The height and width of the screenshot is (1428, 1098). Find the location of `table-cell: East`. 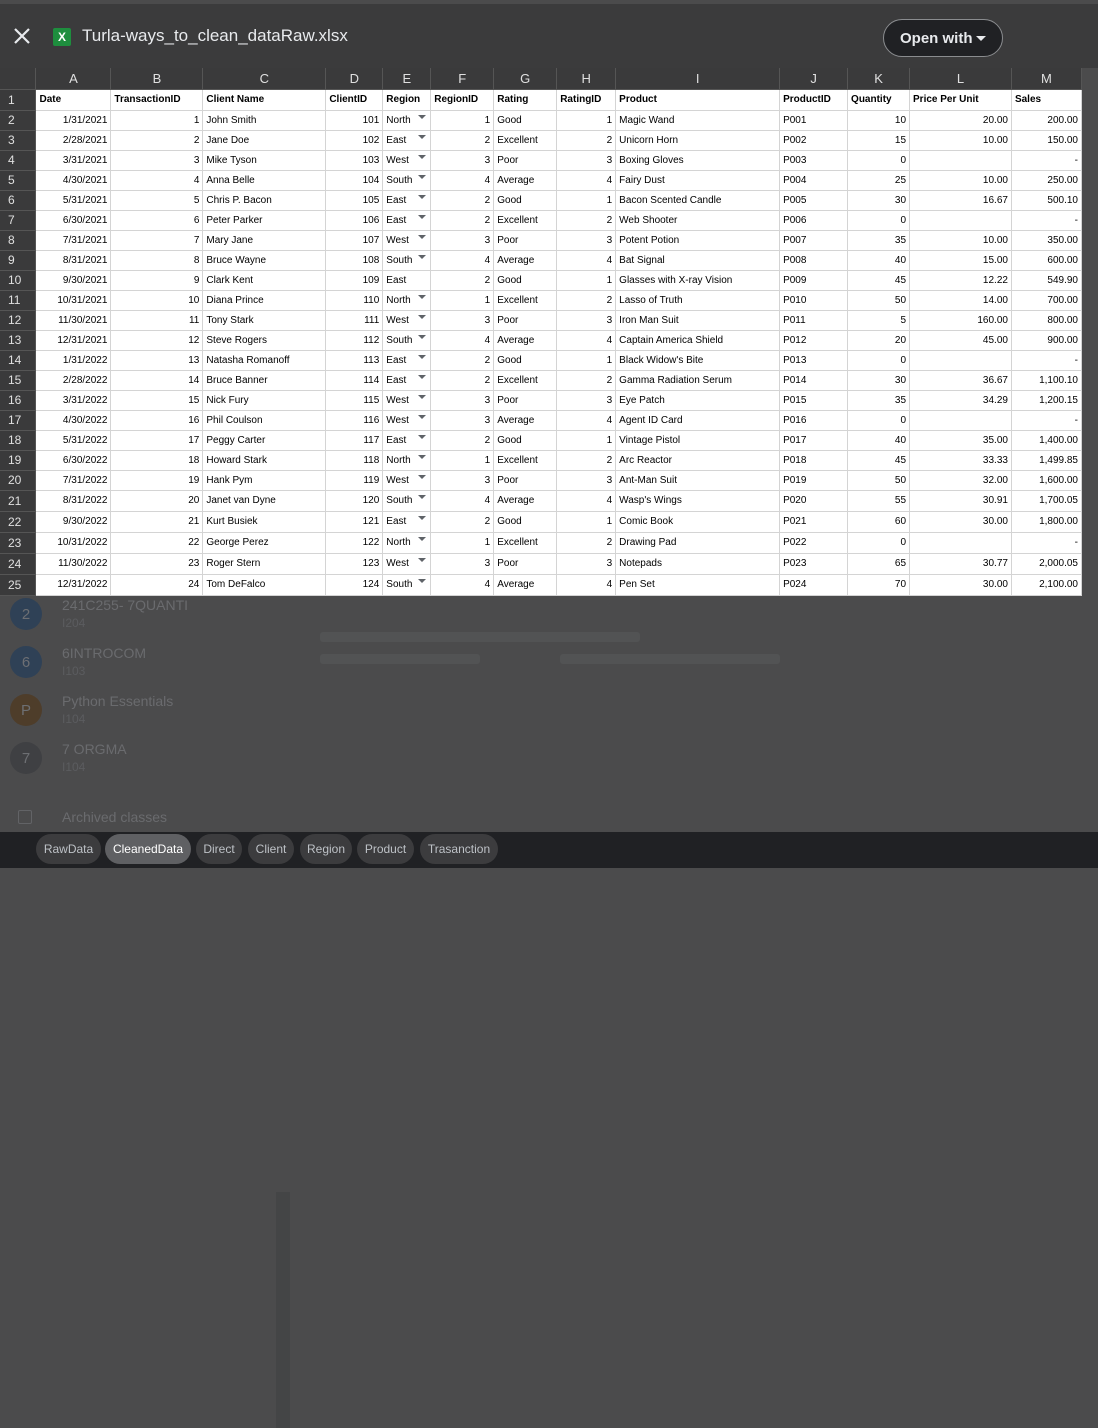

table-cell: East is located at coordinates (407, 522).